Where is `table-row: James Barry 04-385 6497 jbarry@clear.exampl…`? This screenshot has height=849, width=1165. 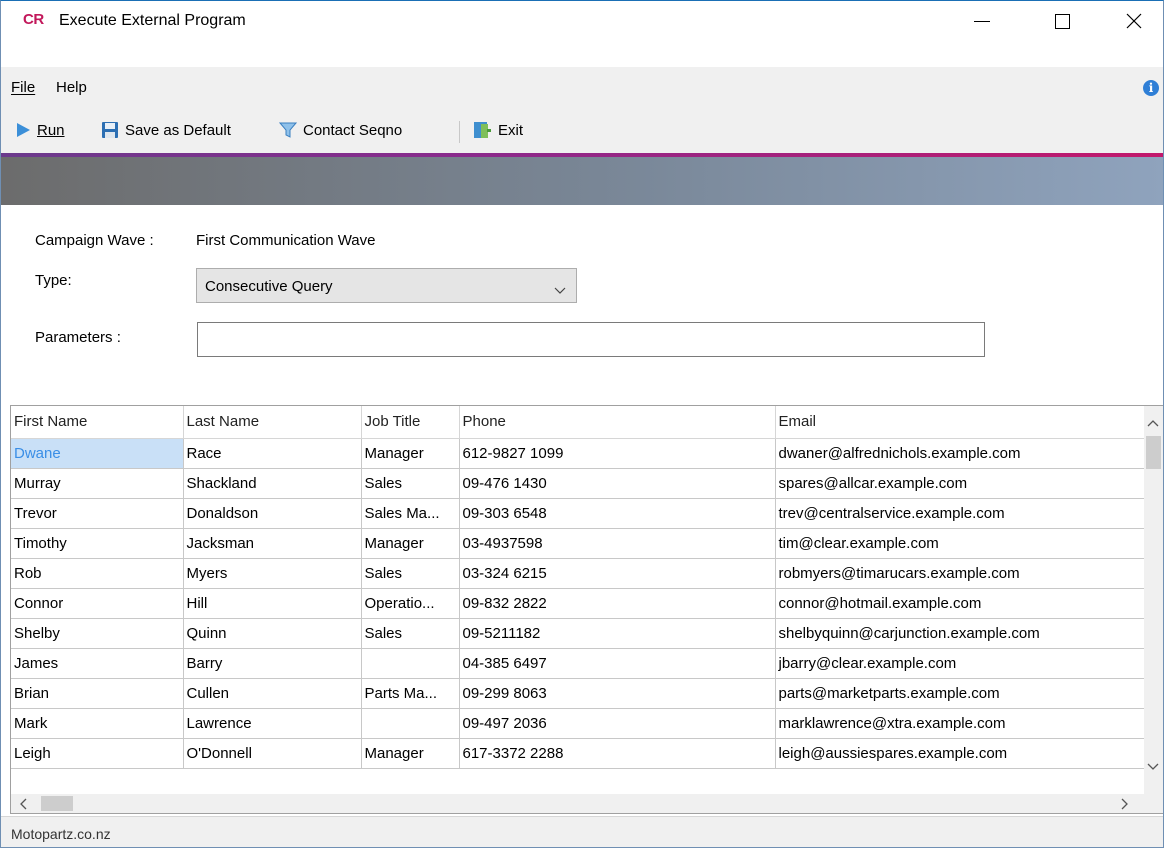 table-row: James Barry 04-385 6497 jbarry@clear.exampl… is located at coordinates (578, 663).